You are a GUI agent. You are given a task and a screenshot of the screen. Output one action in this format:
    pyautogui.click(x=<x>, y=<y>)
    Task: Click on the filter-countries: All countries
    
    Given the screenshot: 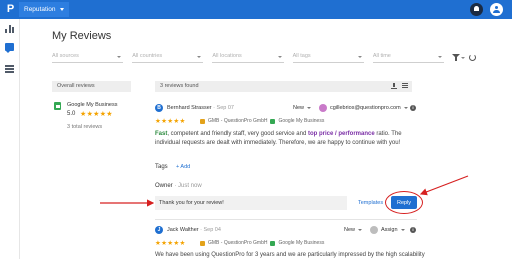 What is the action you would take?
    pyautogui.click(x=168, y=58)
    